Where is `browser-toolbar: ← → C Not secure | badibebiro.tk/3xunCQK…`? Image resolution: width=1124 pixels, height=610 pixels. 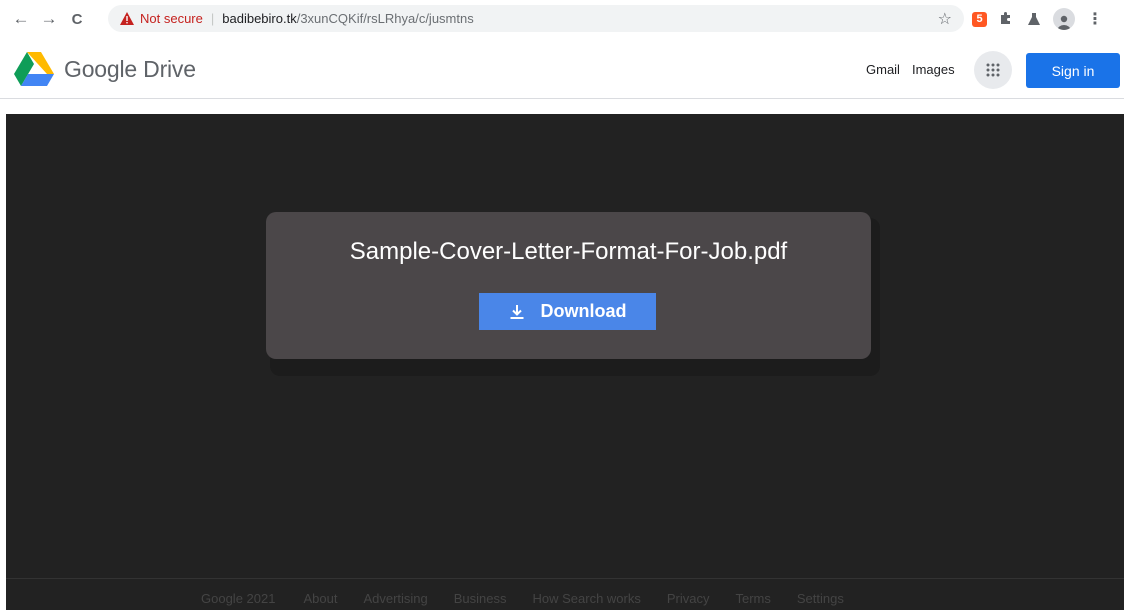
browser-toolbar: ← → C Not secure | badibebiro.tk/3xunCQK… is located at coordinates (562, 19).